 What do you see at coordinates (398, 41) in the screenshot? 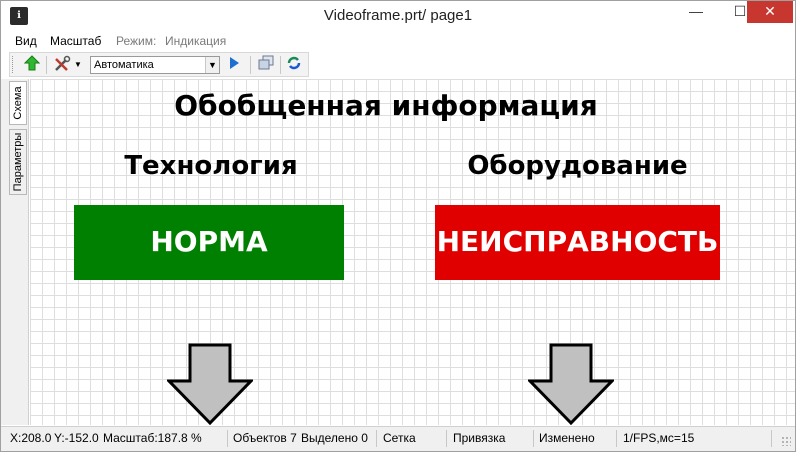
I see `menu-bar: Вид Масштаб Режим: Индикация` at bounding box center [398, 41].